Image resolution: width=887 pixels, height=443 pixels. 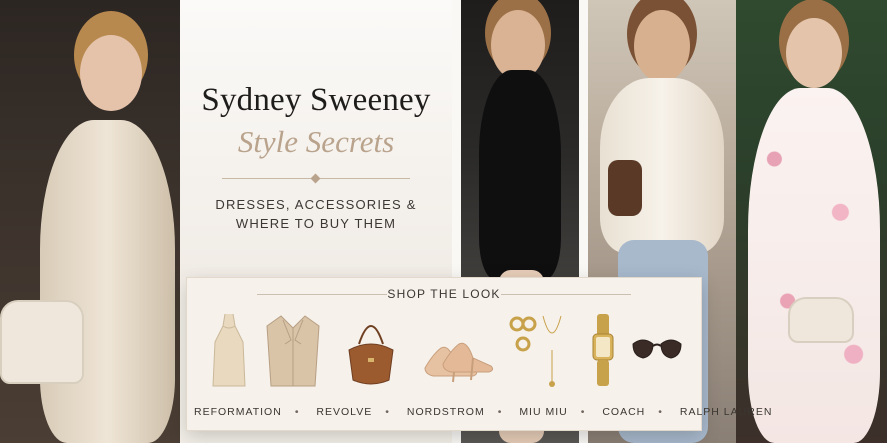 What do you see at coordinates (229, 351) in the screenshot?
I see `slip-dress-icon` at bounding box center [229, 351].